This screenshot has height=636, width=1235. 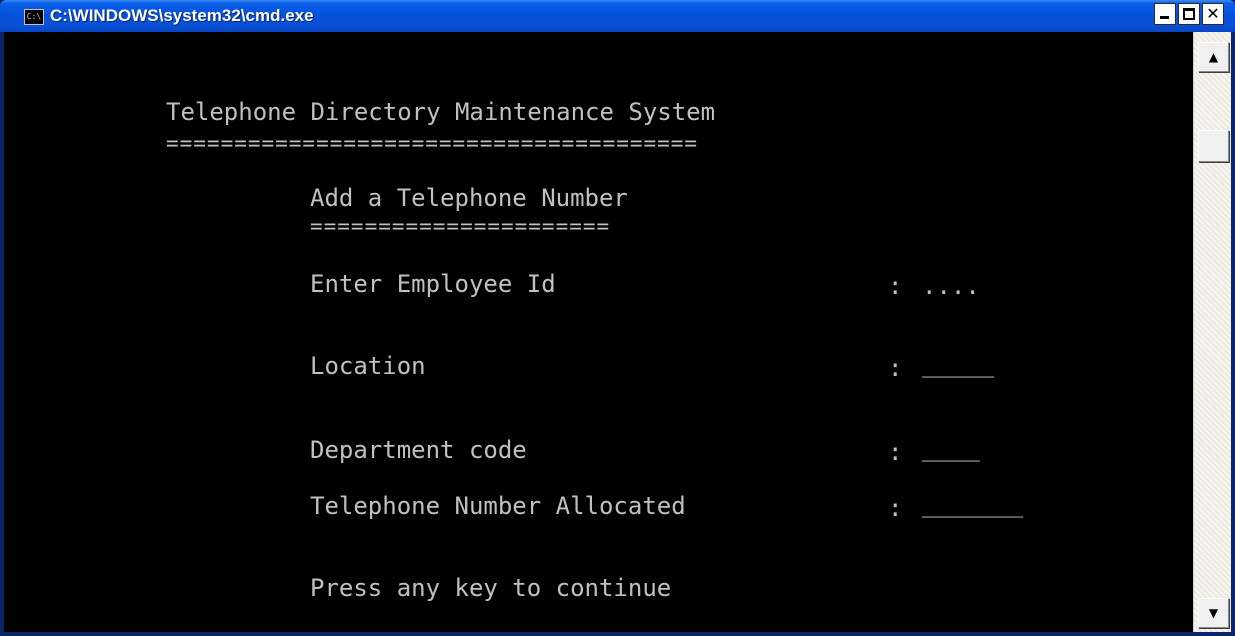 I want to click on scroll-up-button: ▲, so click(x=1213, y=57).